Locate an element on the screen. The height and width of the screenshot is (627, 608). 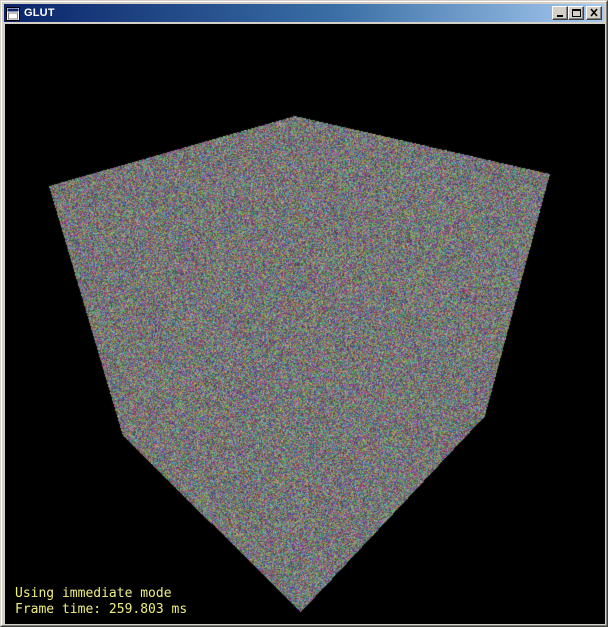
close-icon is located at coordinates (594, 12).